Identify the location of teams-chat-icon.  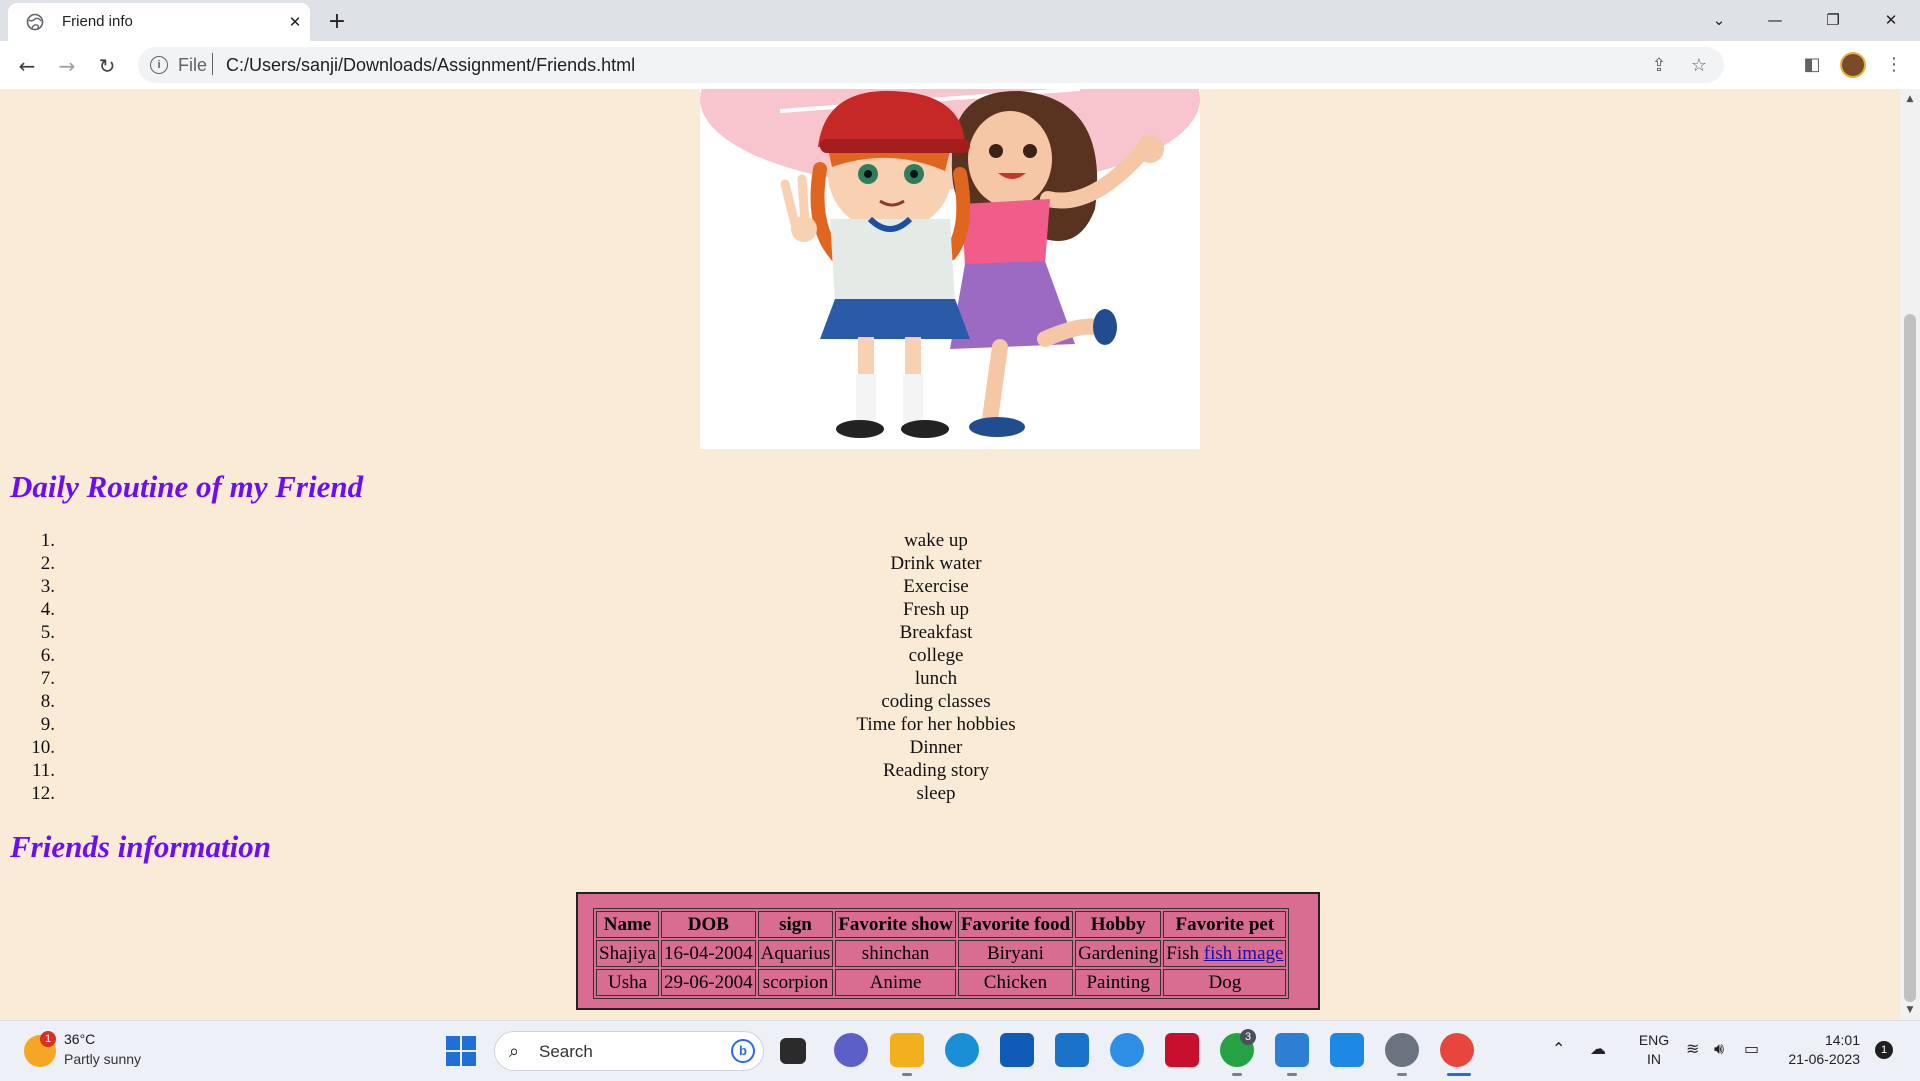
(851, 1050).